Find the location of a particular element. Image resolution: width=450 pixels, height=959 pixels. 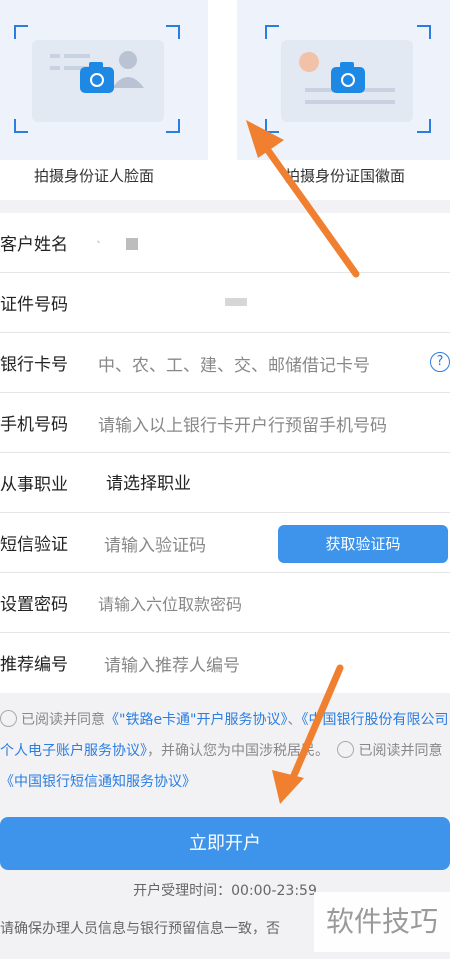

arrow-to-id-back is located at coordinates (309, 208).